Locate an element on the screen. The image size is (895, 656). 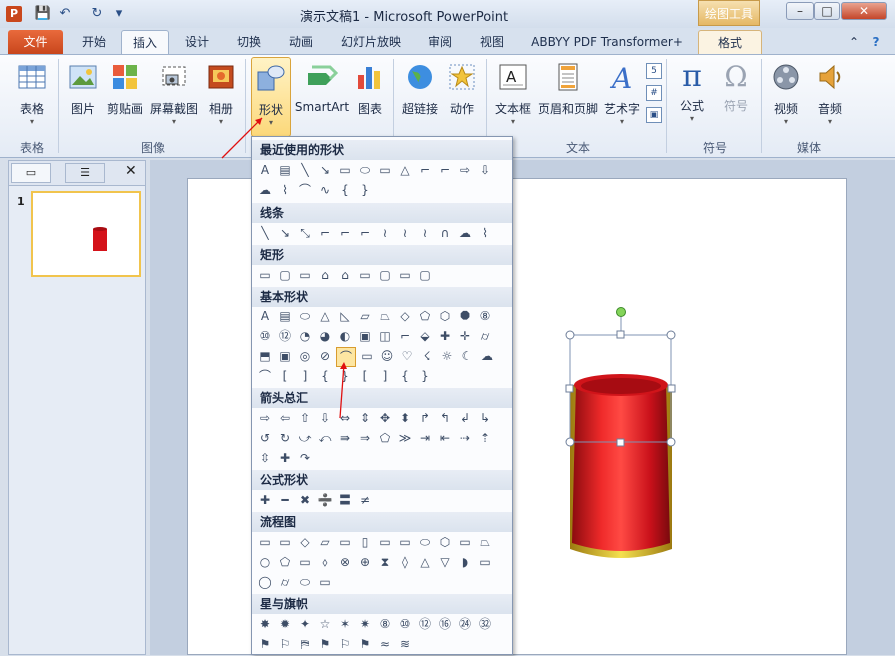
smartart-button: SmartArt is located at coordinates (322, 96).